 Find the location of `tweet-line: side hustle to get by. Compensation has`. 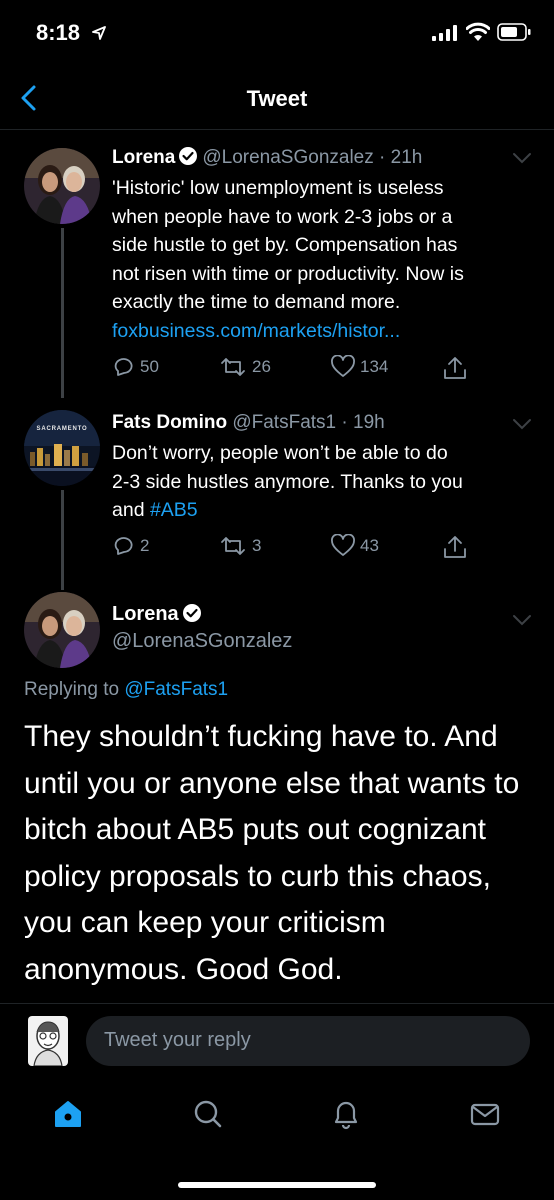

tweet-line: side hustle to get by. Compensation has is located at coordinates (285, 245).